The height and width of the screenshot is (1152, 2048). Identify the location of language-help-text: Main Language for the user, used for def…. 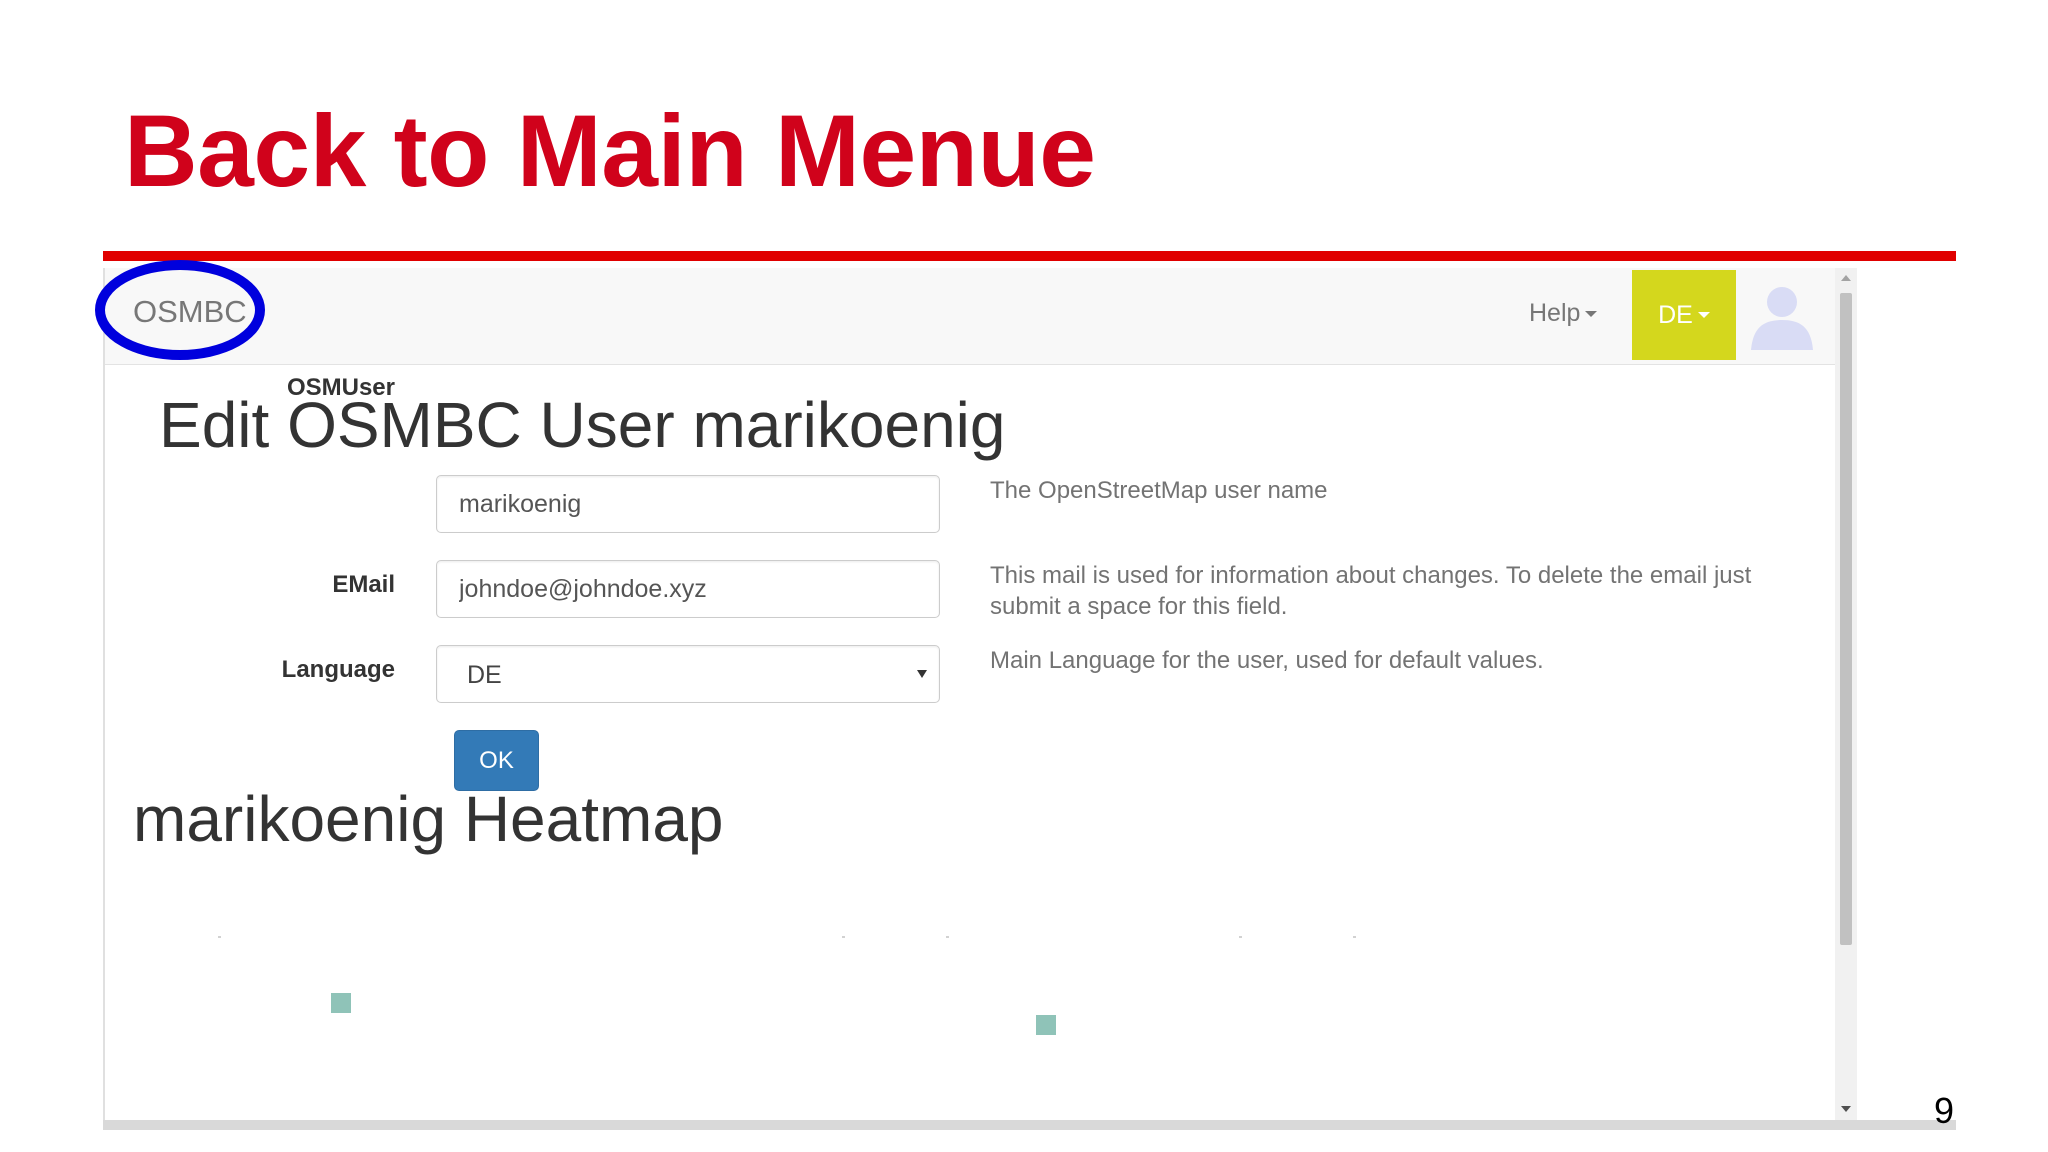
(1267, 660).